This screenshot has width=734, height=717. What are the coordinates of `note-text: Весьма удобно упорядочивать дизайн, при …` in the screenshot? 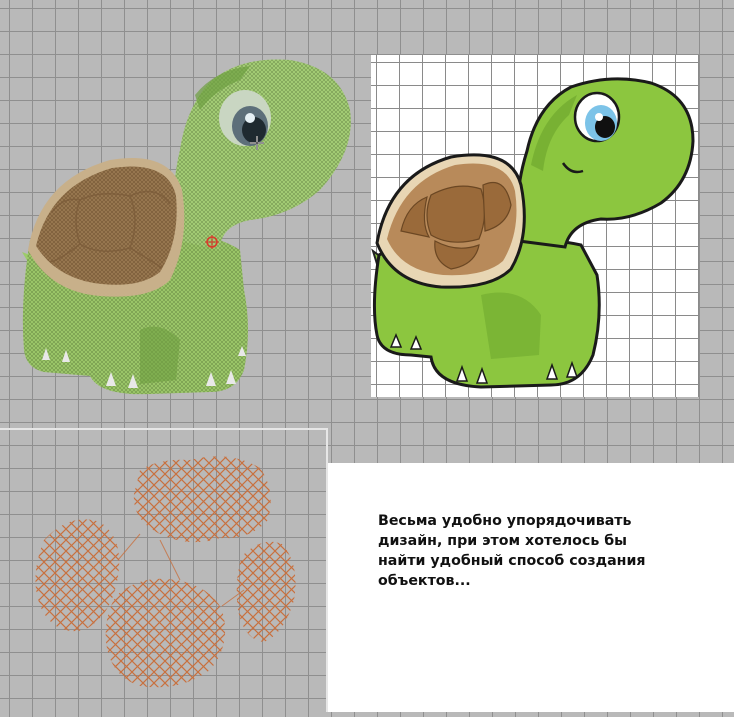 It's located at (512, 551).